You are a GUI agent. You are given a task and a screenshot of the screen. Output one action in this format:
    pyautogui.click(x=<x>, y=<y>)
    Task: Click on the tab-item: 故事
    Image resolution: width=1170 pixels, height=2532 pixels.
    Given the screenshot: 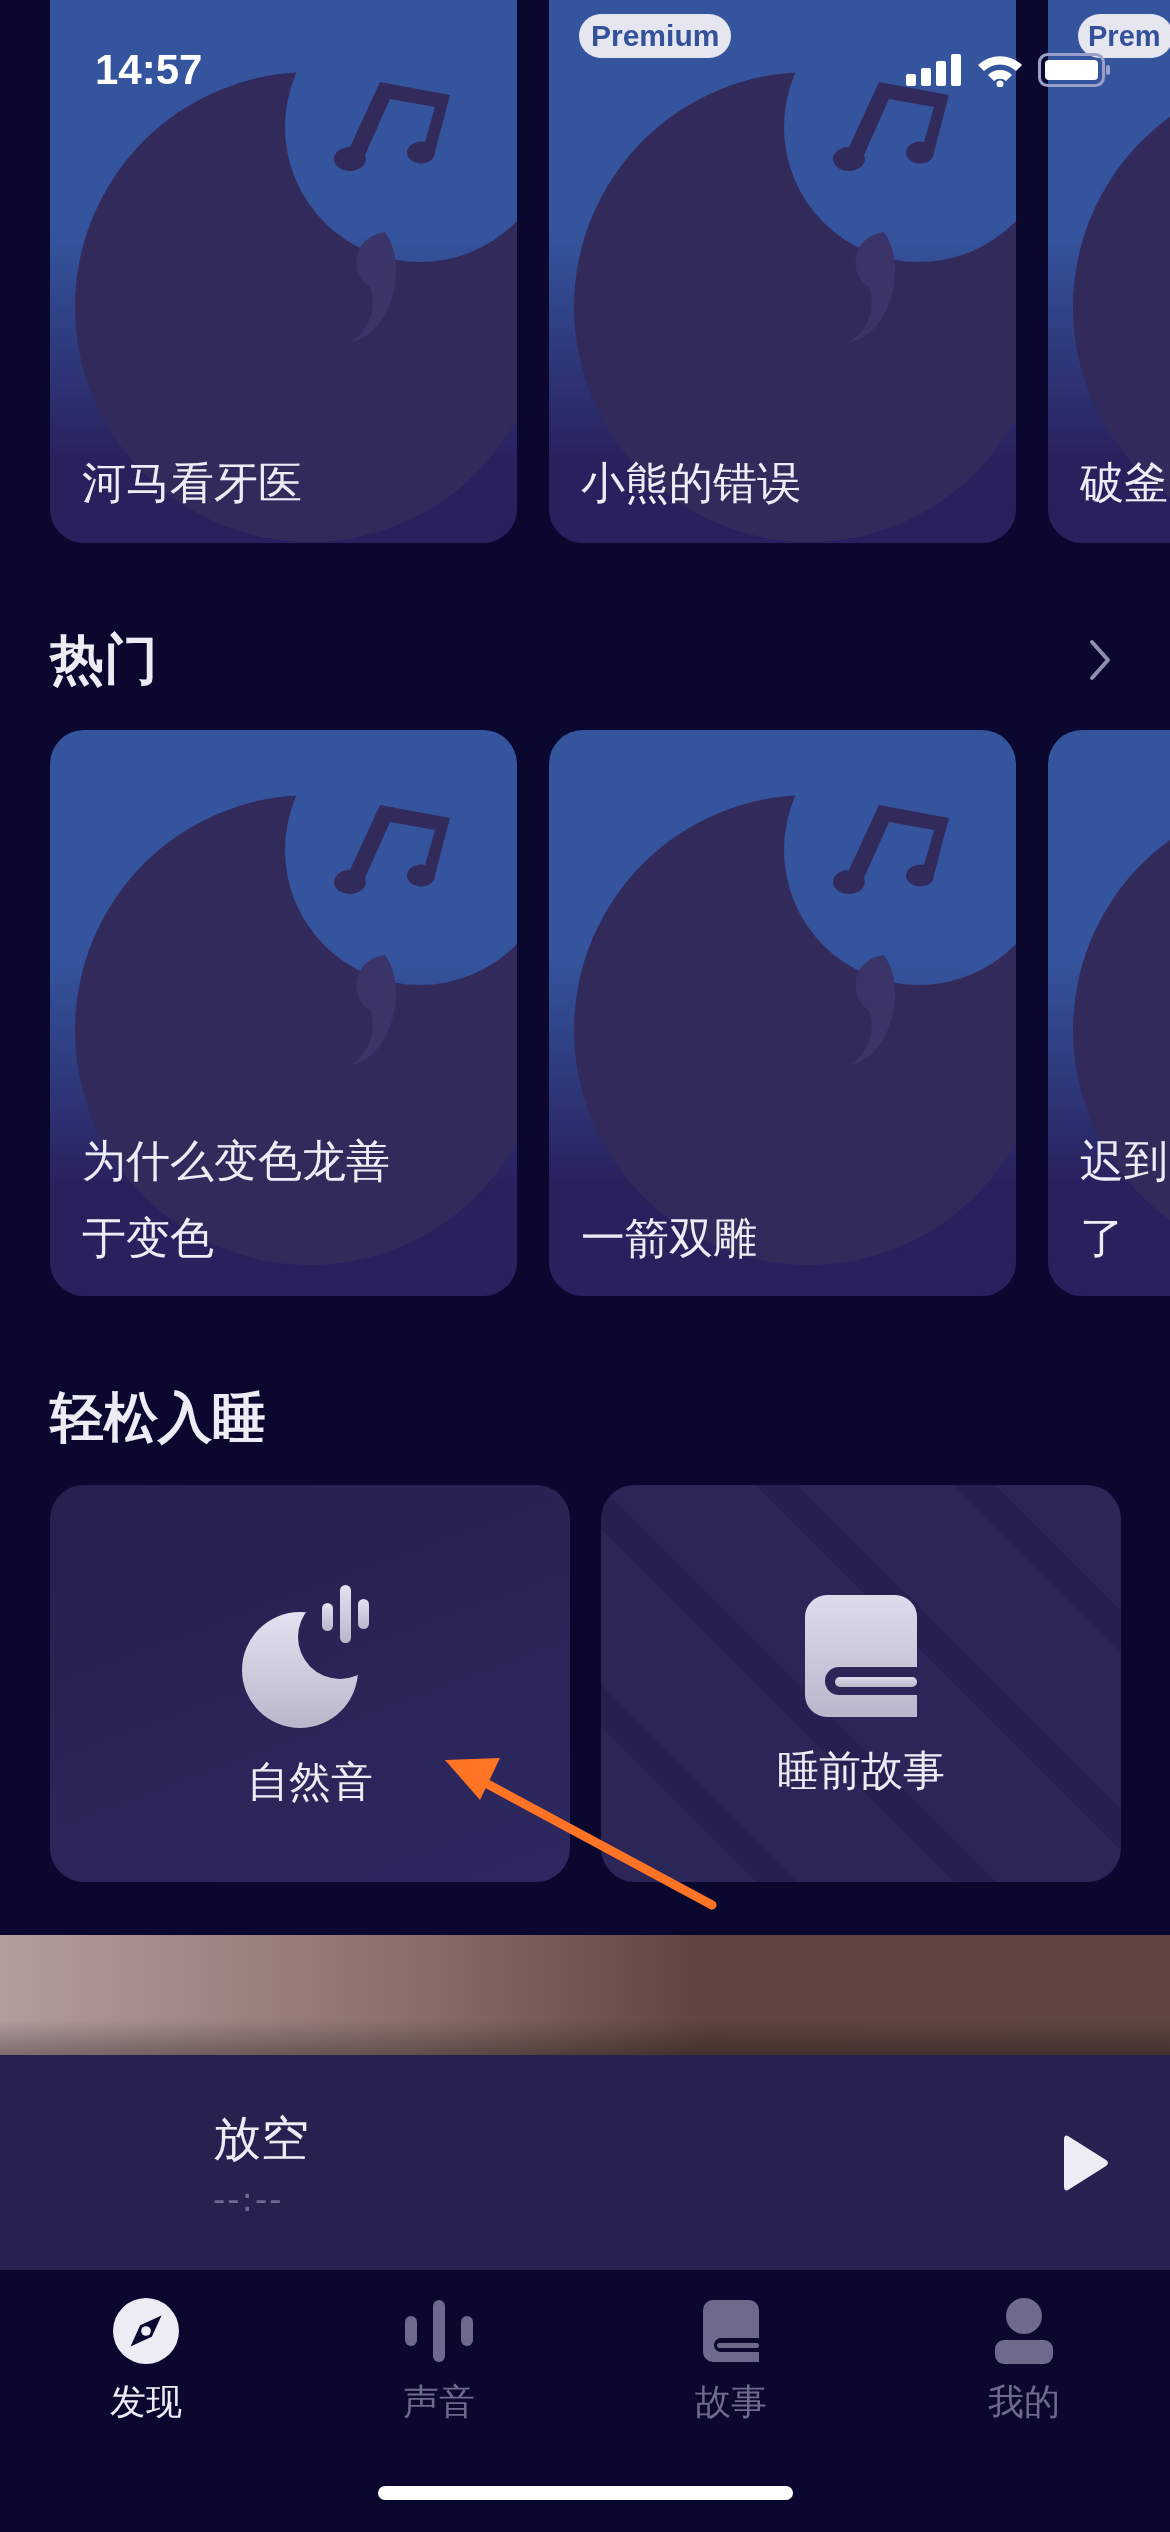 What is the action you would take?
    pyautogui.click(x=731, y=2362)
    